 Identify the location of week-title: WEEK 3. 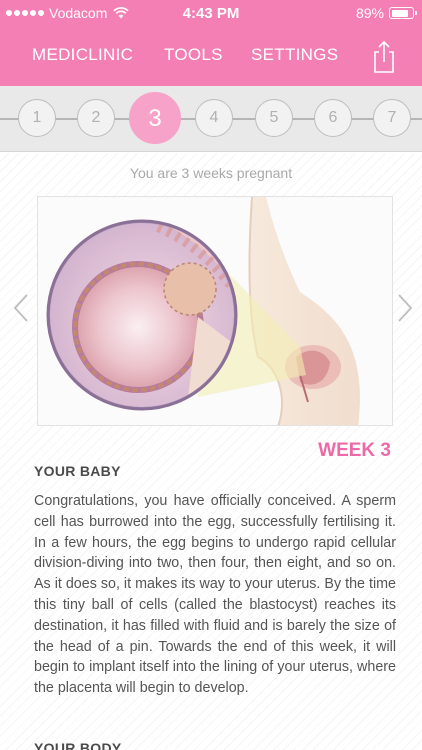
(354, 450).